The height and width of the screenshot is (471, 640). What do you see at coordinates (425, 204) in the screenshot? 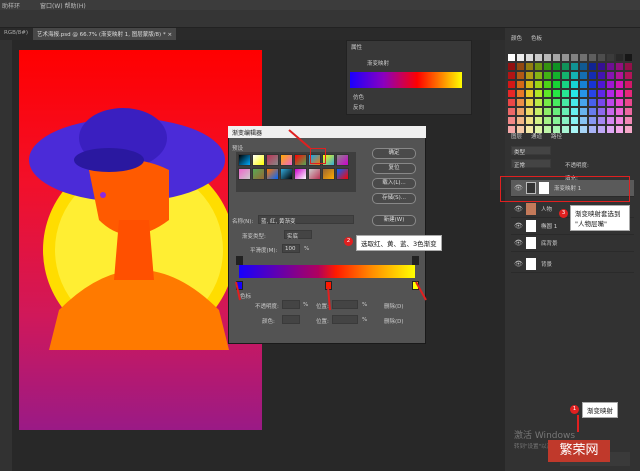
I see `properties-footer-icons` at bounding box center [425, 204].